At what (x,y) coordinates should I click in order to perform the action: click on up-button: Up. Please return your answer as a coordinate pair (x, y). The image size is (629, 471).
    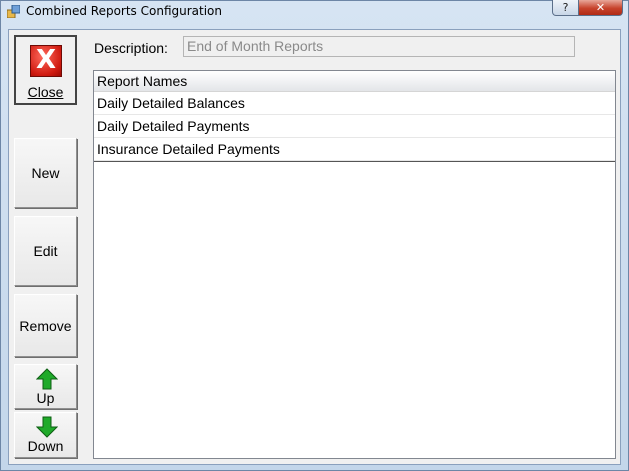
    Looking at the image, I should click on (45, 386).